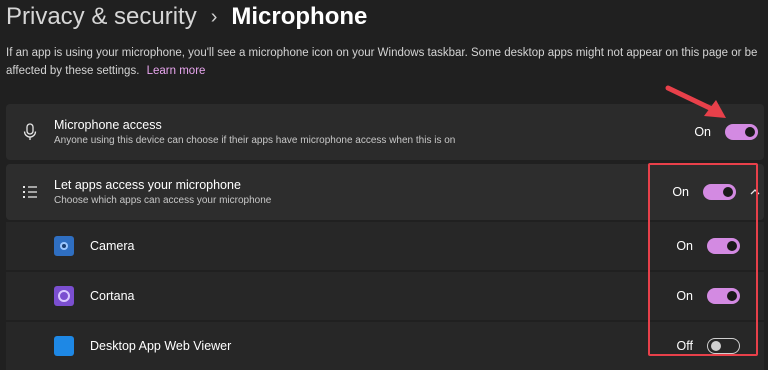  I want to click on breadcrumb: Privacy & security › Microphone, so click(186, 17).